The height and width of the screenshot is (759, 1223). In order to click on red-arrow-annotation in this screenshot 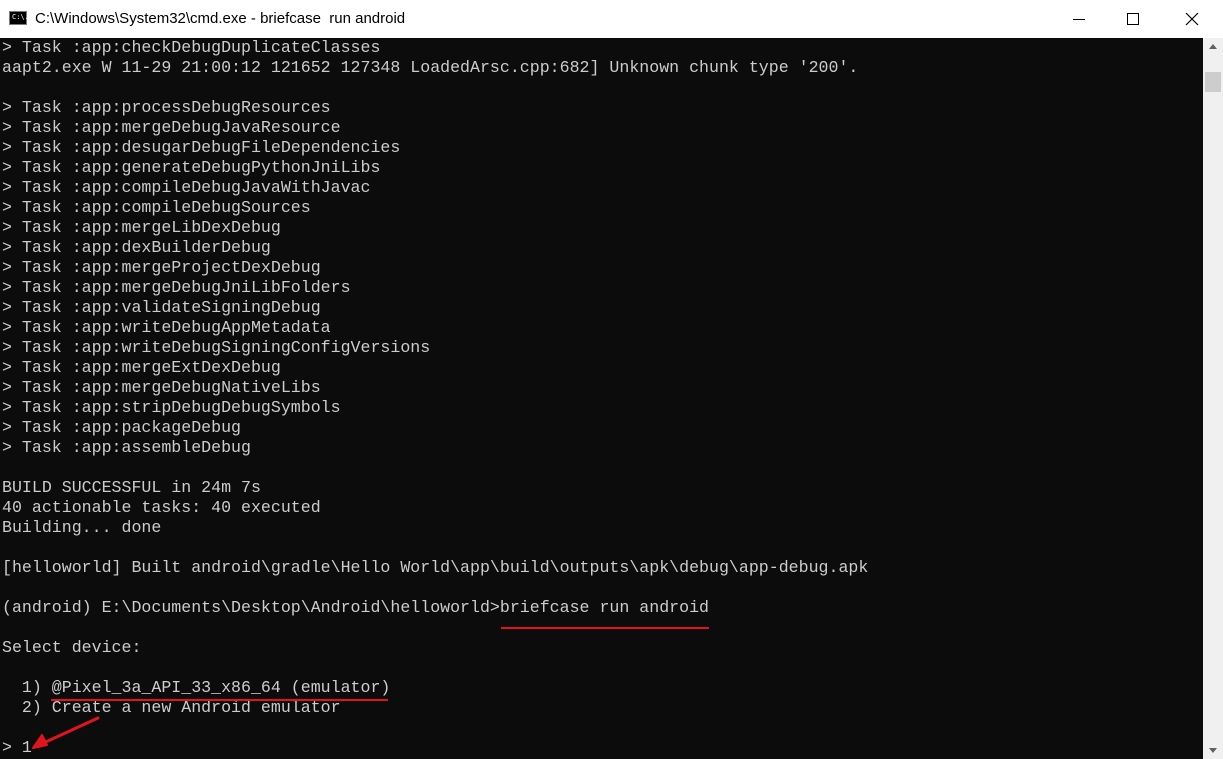, I will do `click(66, 732)`.